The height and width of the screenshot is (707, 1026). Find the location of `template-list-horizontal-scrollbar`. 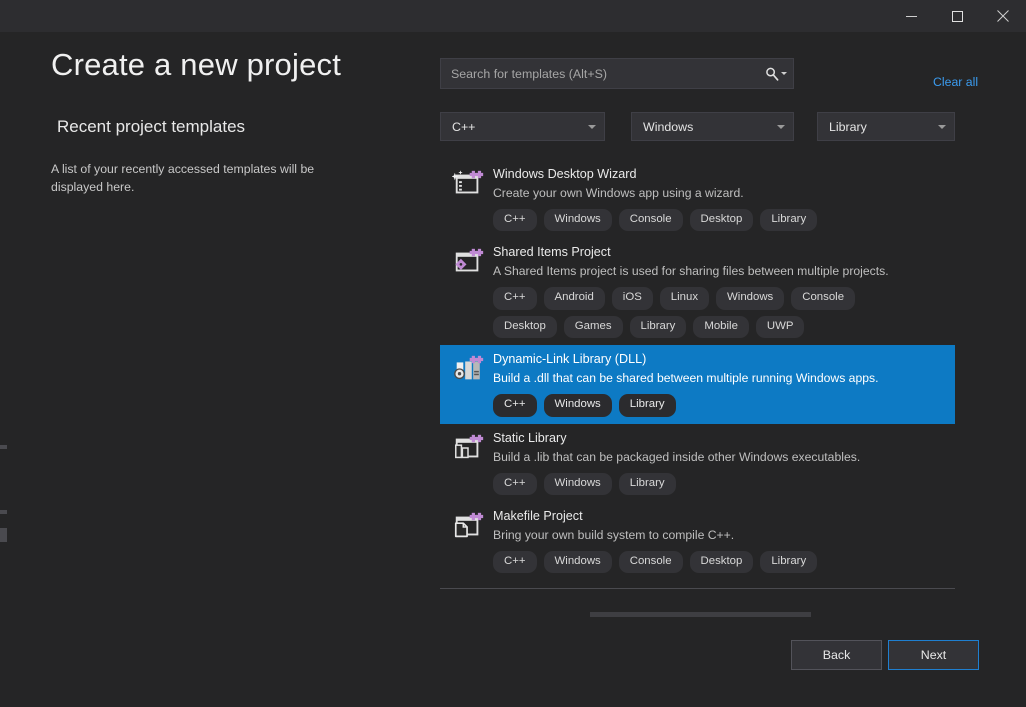

template-list-horizontal-scrollbar is located at coordinates (697, 614).